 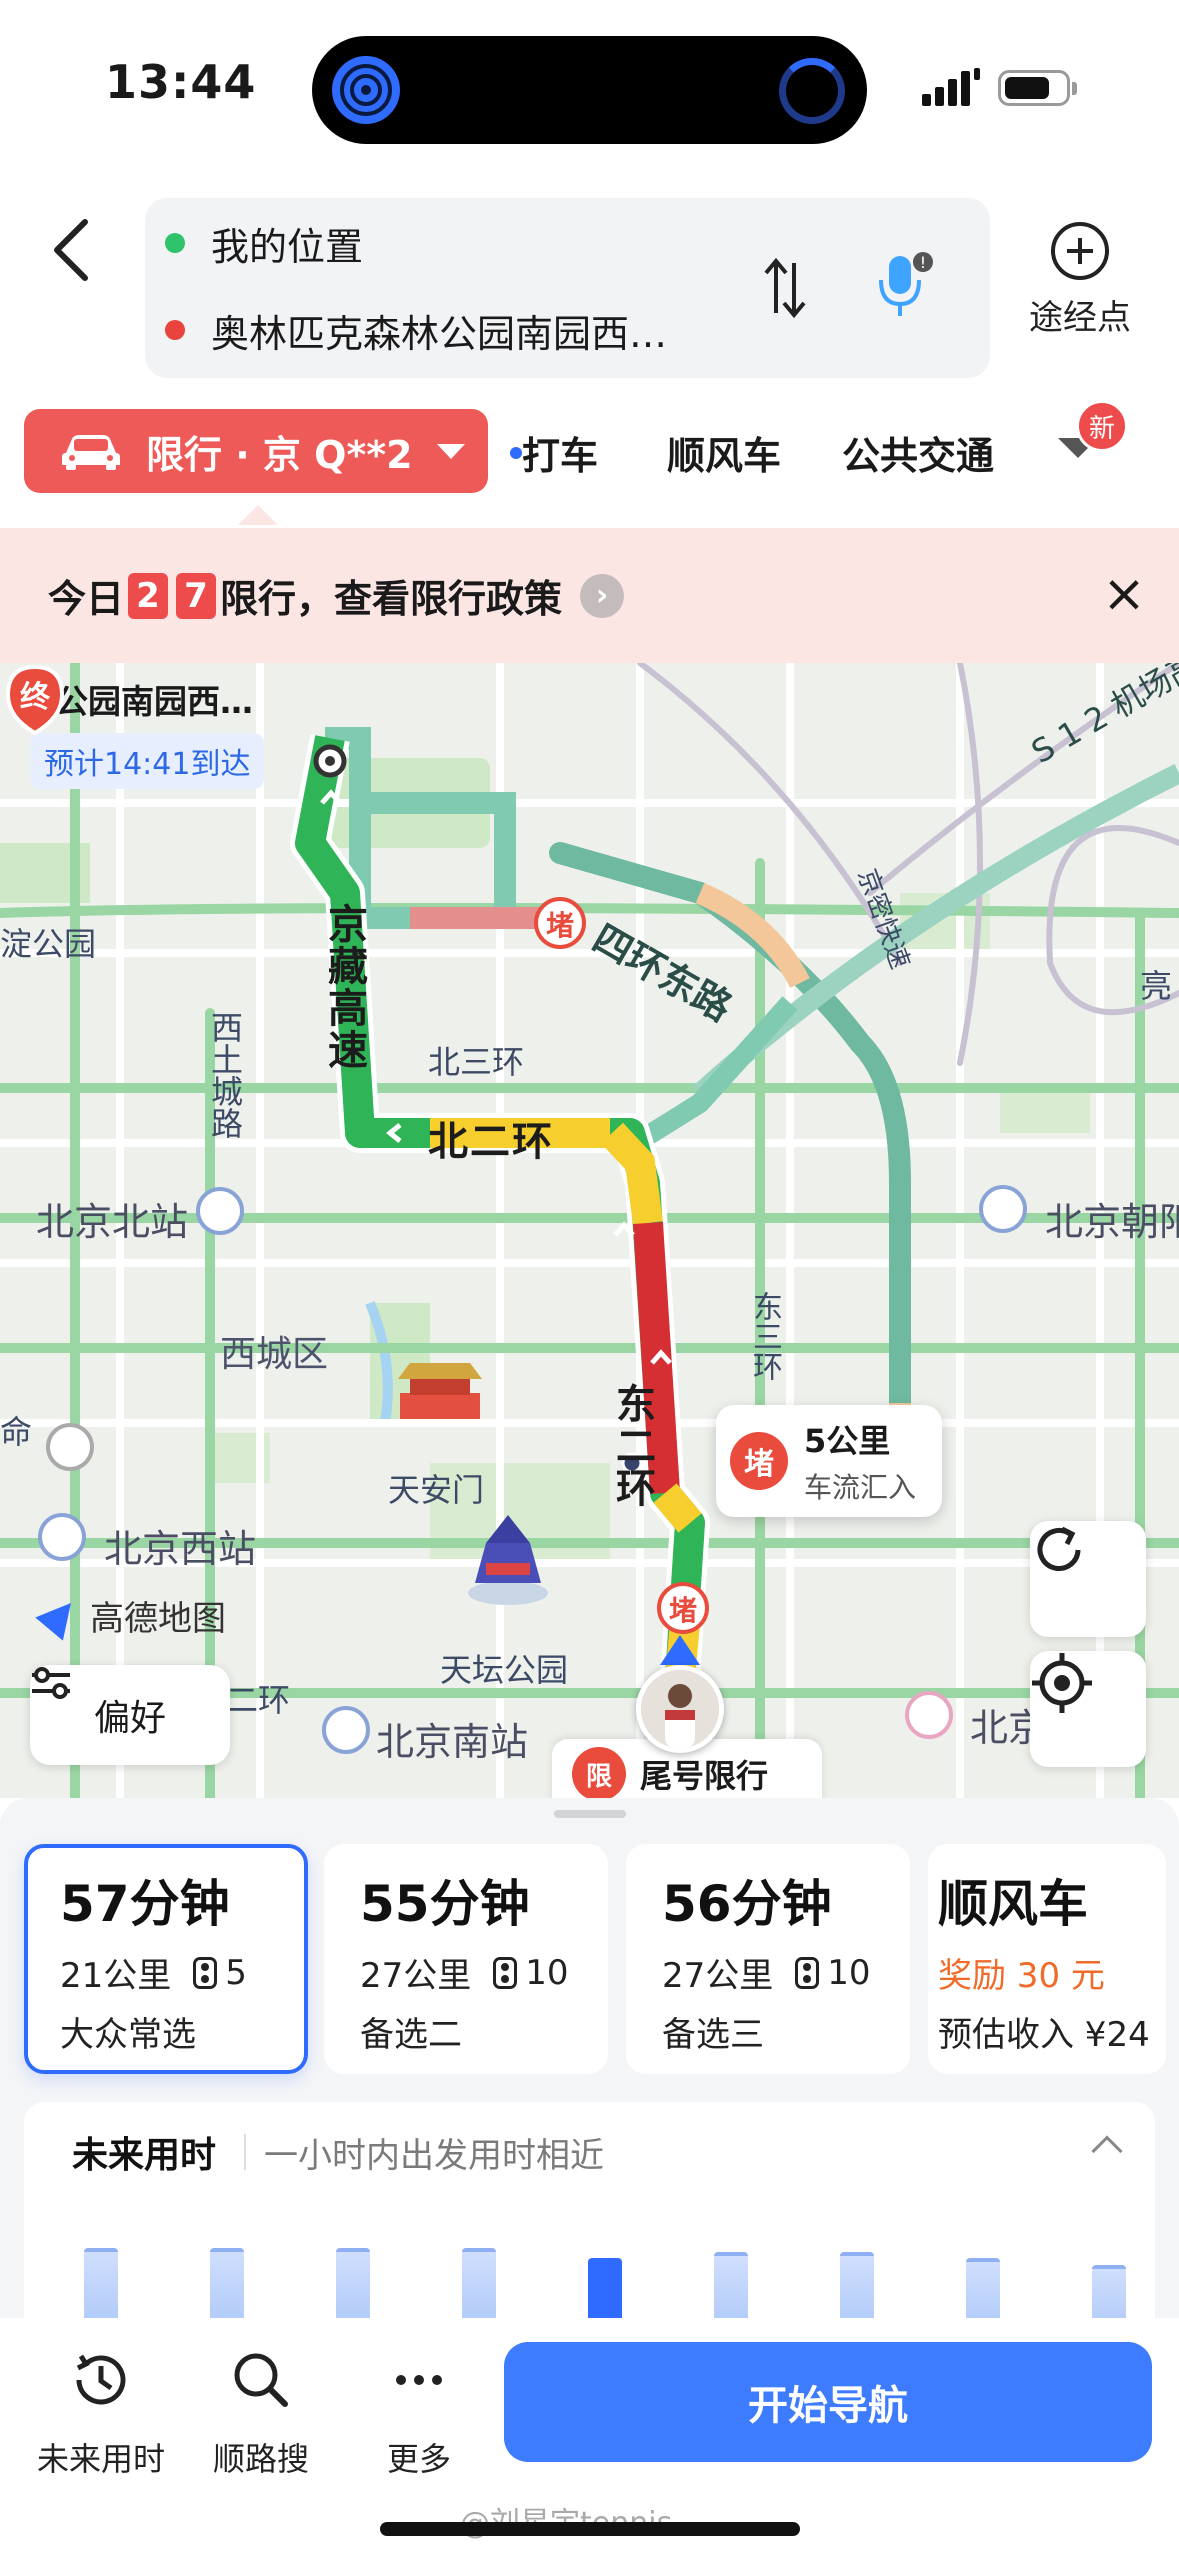 I want to click on divider, so click(x=245, y=2152).